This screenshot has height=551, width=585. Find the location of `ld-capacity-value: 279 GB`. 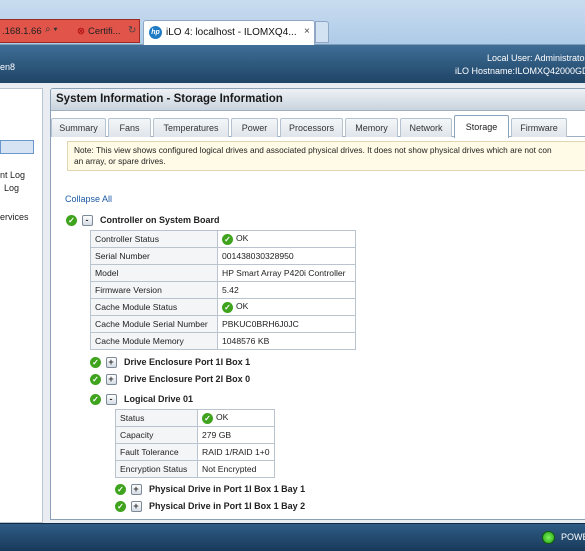

ld-capacity-value: 279 GB is located at coordinates (236, 435).